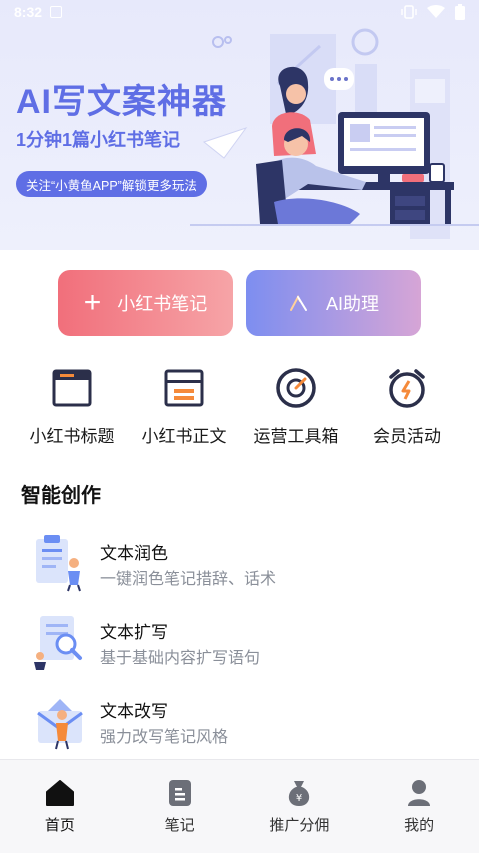 The height and width of the screenshot is (853, 479). Describe the element at coordinates (180, 658) in the screenshot. I see `creation-desc: 基于基础内容扩写语句` at that location.